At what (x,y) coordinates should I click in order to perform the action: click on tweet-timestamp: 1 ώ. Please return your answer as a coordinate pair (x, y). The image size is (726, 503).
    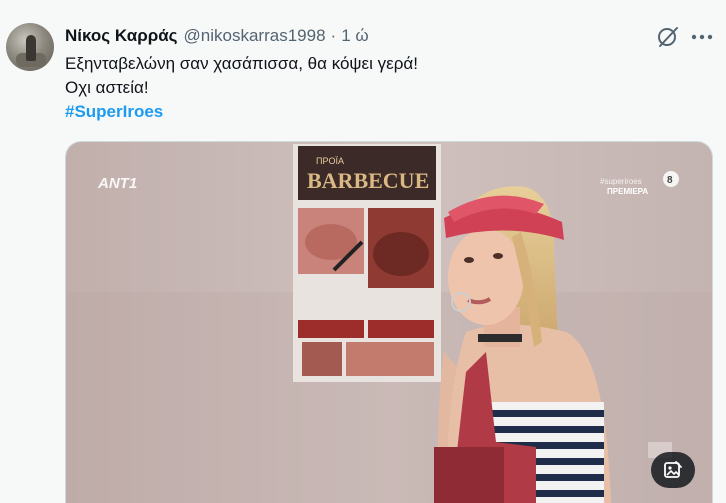
    Looking at the image, I should click on (354, 36).